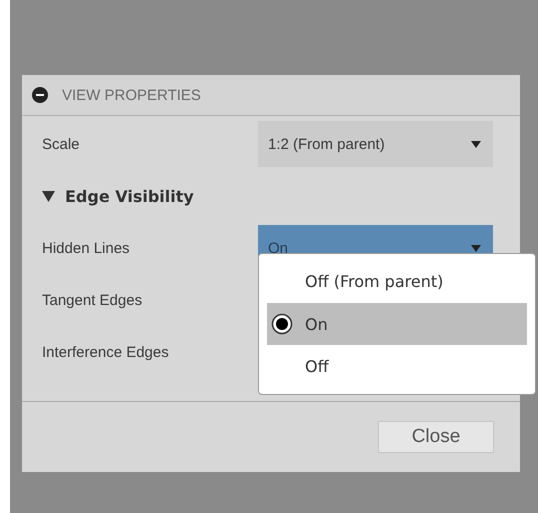 This screenshot has height=513, width=538. I want to click on field-label: Interference Edges, so click(106, 352).